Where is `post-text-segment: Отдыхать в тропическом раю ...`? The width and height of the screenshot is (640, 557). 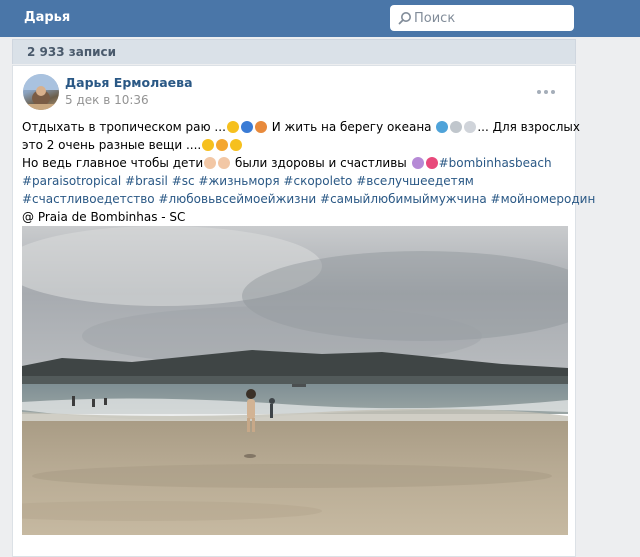 post-text-segment: Отдыхать в тропическом раю ... is located at coordinates (124, 127).